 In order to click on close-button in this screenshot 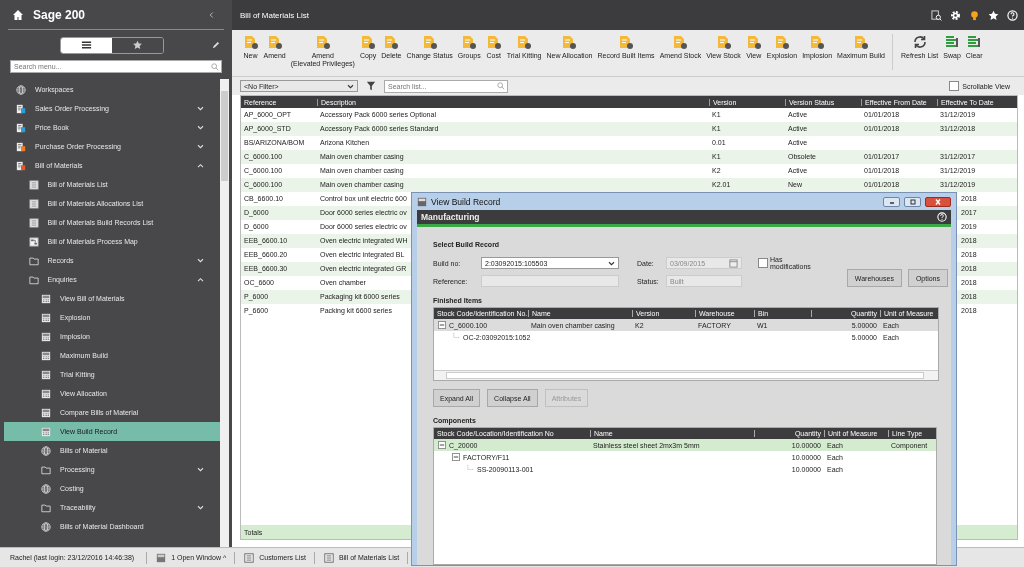, I will do `click(938, 201)`.